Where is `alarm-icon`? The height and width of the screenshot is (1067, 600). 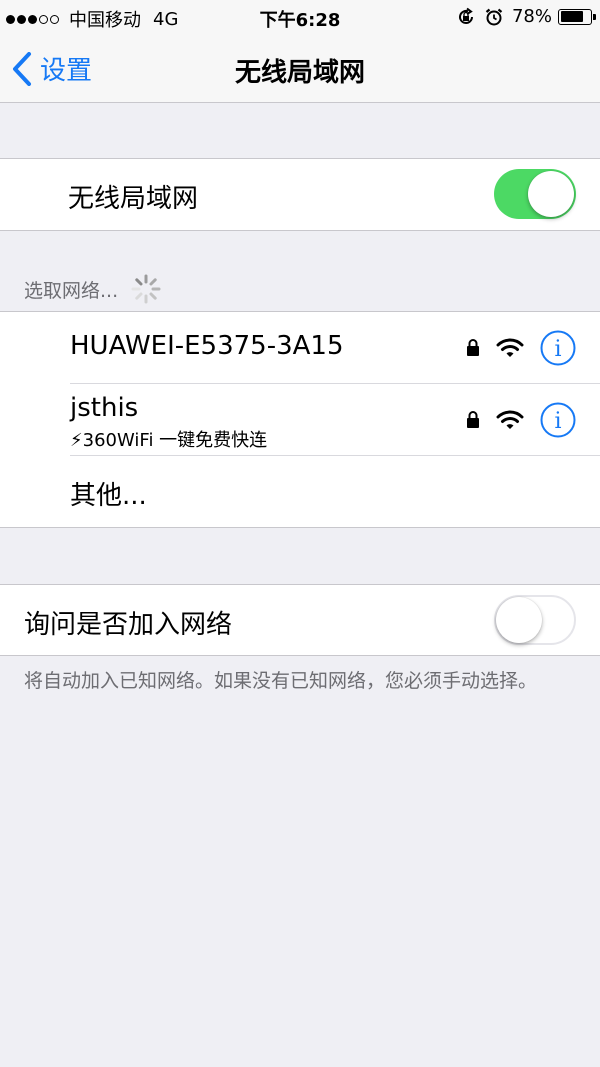
alarm-icon is located at coordinates (494, 16).